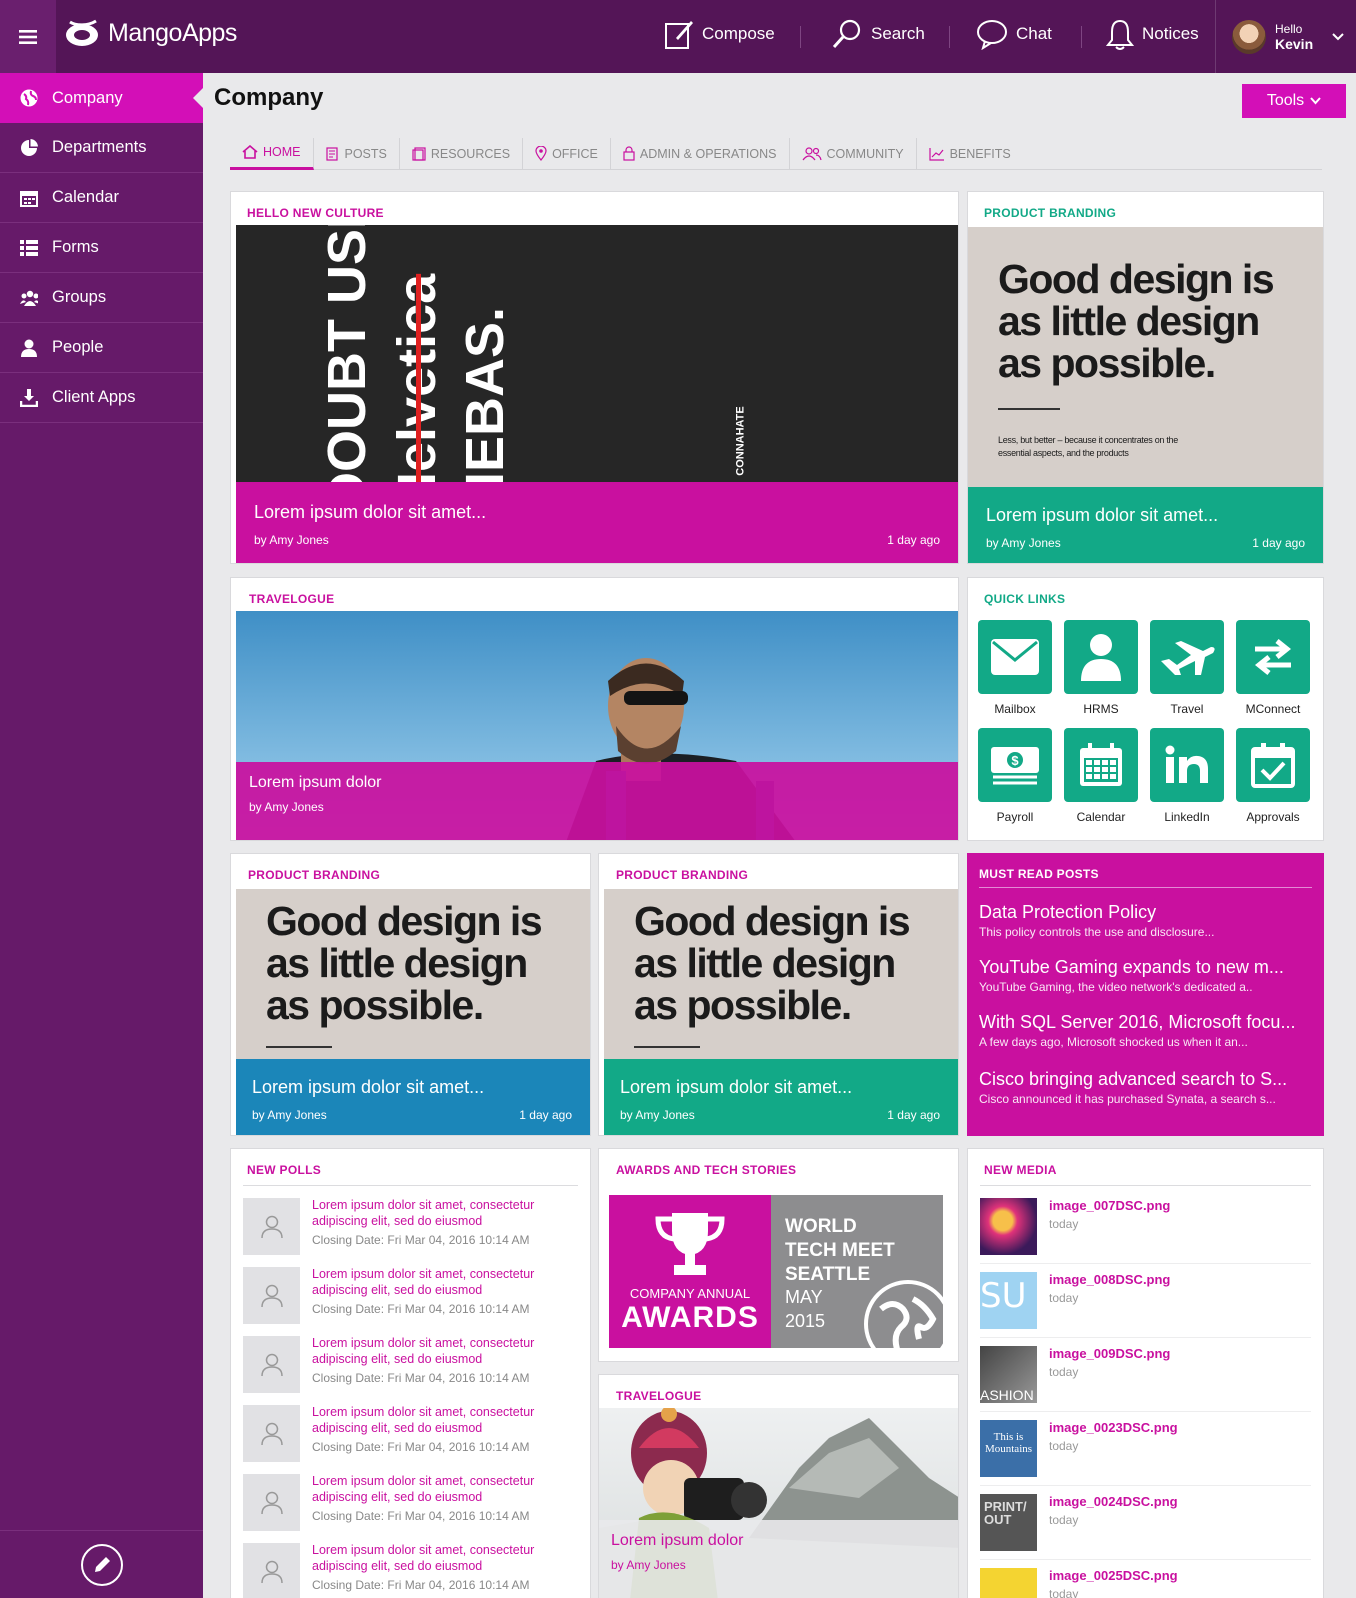  Describe the element at coordinates (567, 153) in the screenshot. I see `tab-office: OFFICE` at that location.